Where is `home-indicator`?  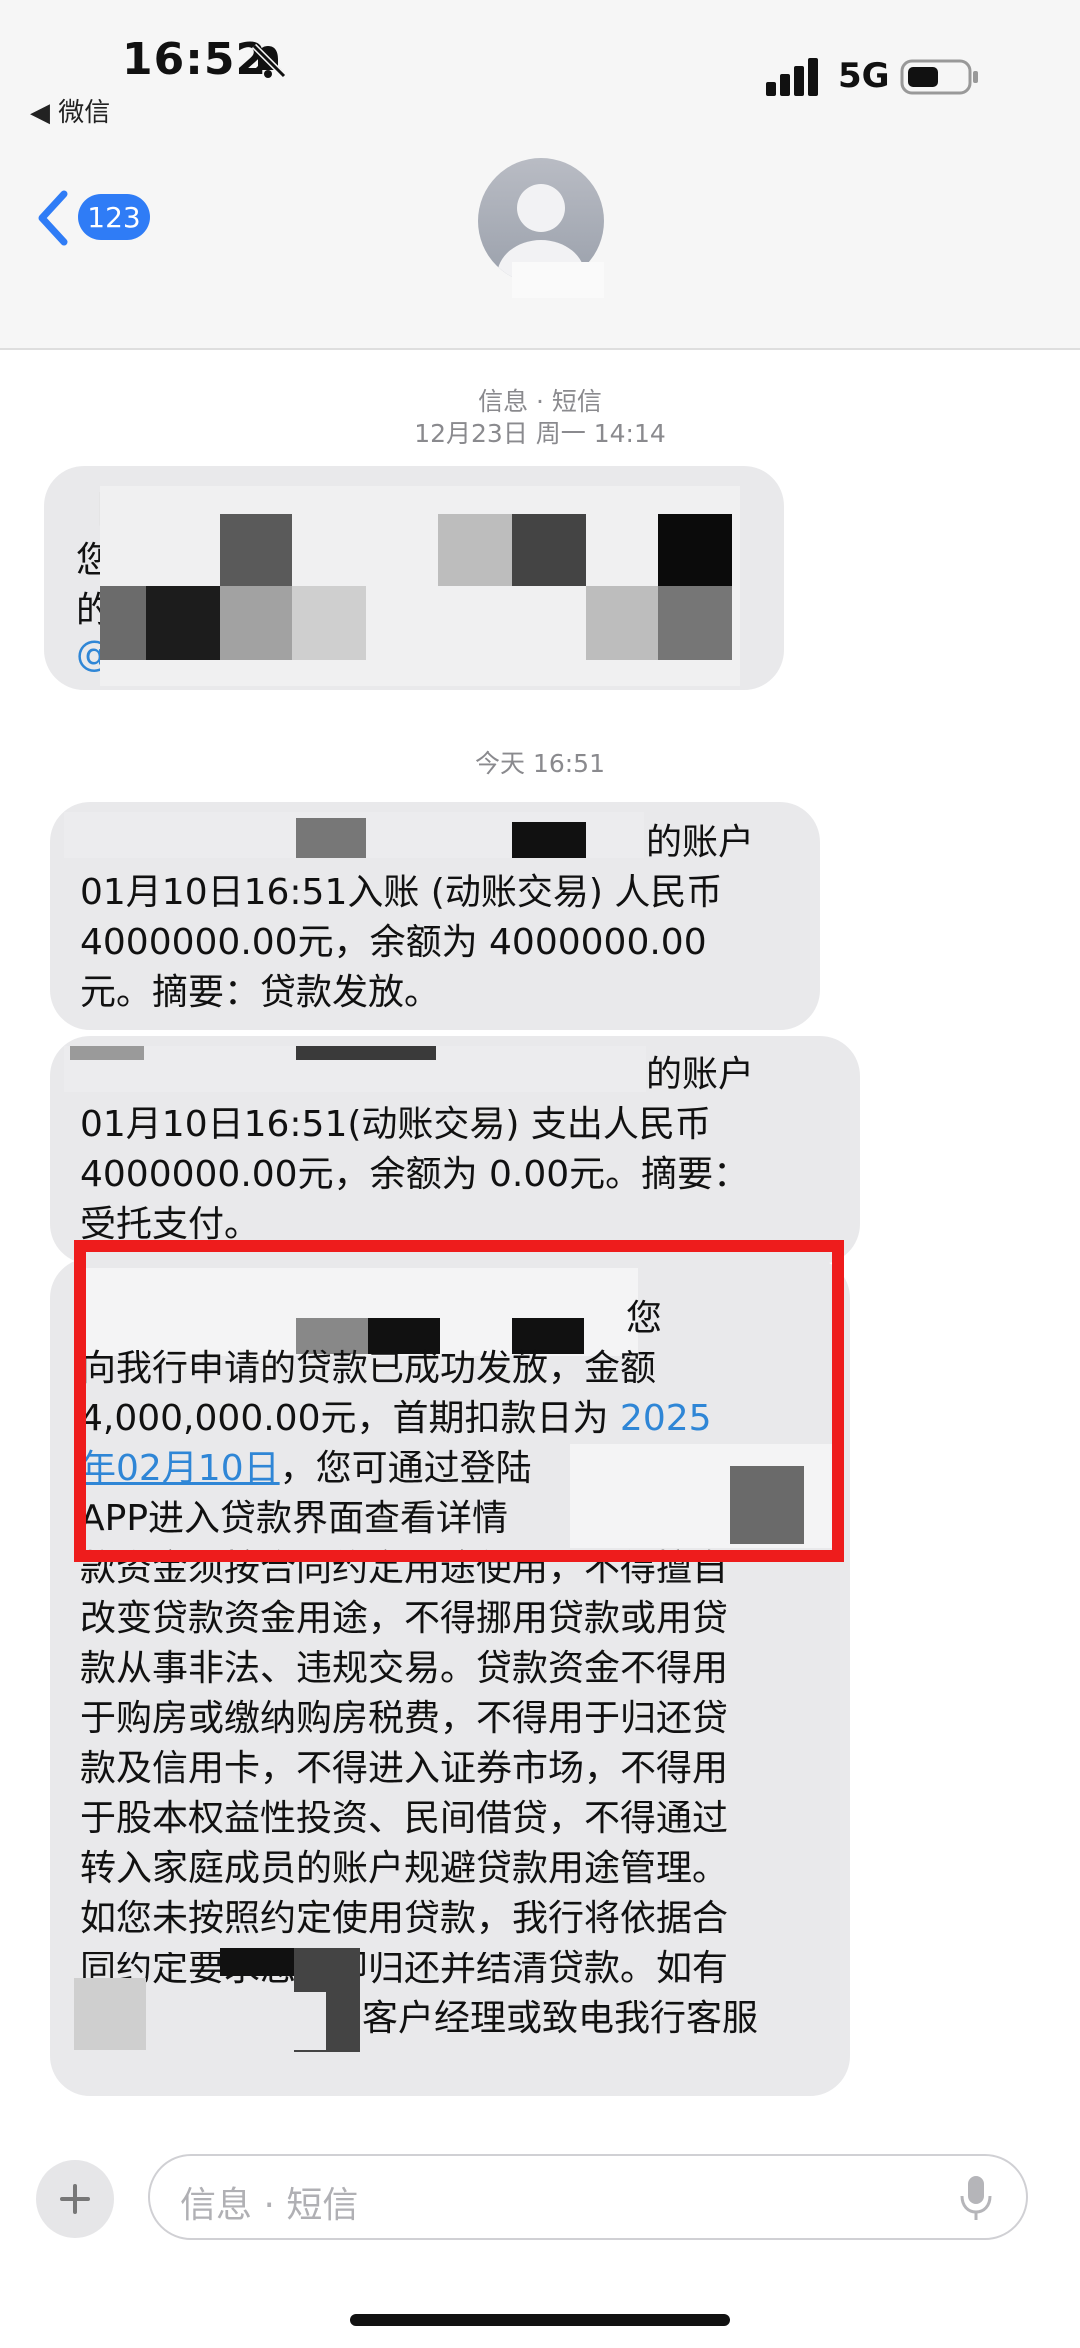 home-indicator is located at coordinates (540, 2320).